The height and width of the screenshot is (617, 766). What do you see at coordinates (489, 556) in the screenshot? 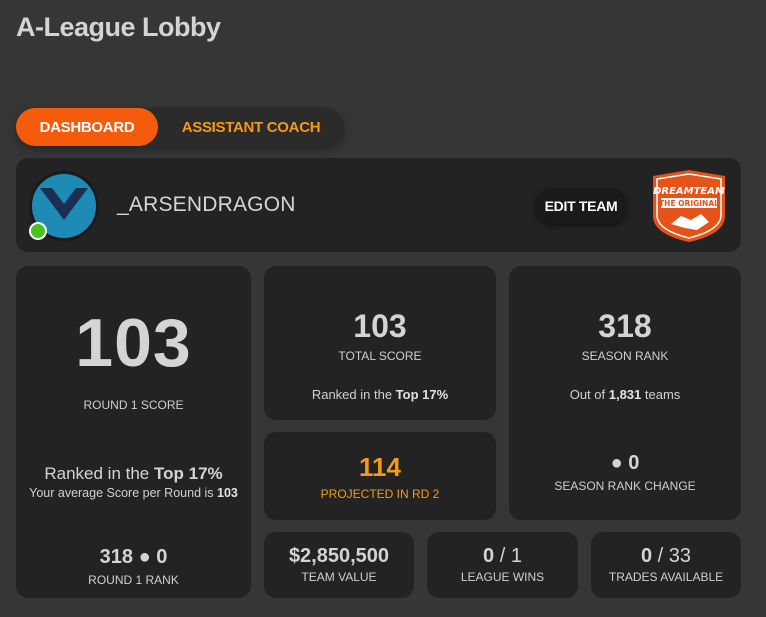
I see `league-wins-value: 0` at bounding box center [489, 556].